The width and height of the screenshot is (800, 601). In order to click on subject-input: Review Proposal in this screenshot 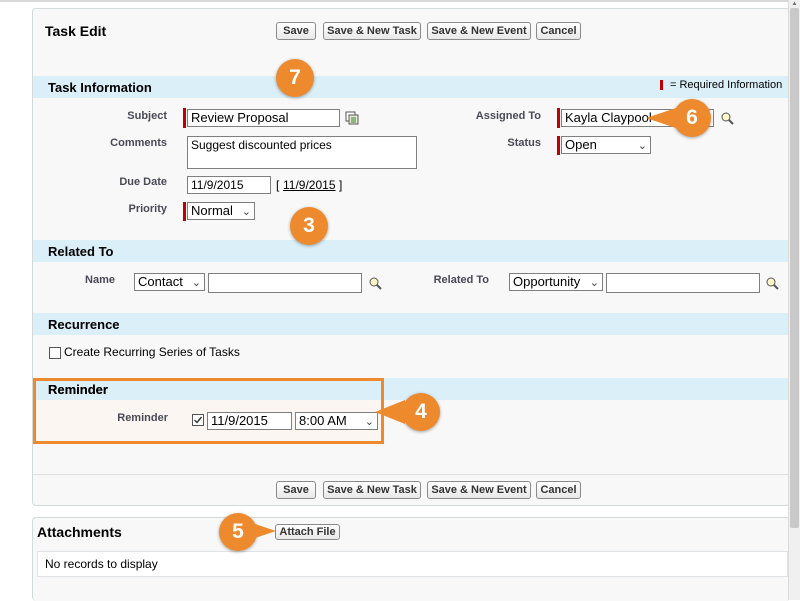, I will do `click(263, 118)`.